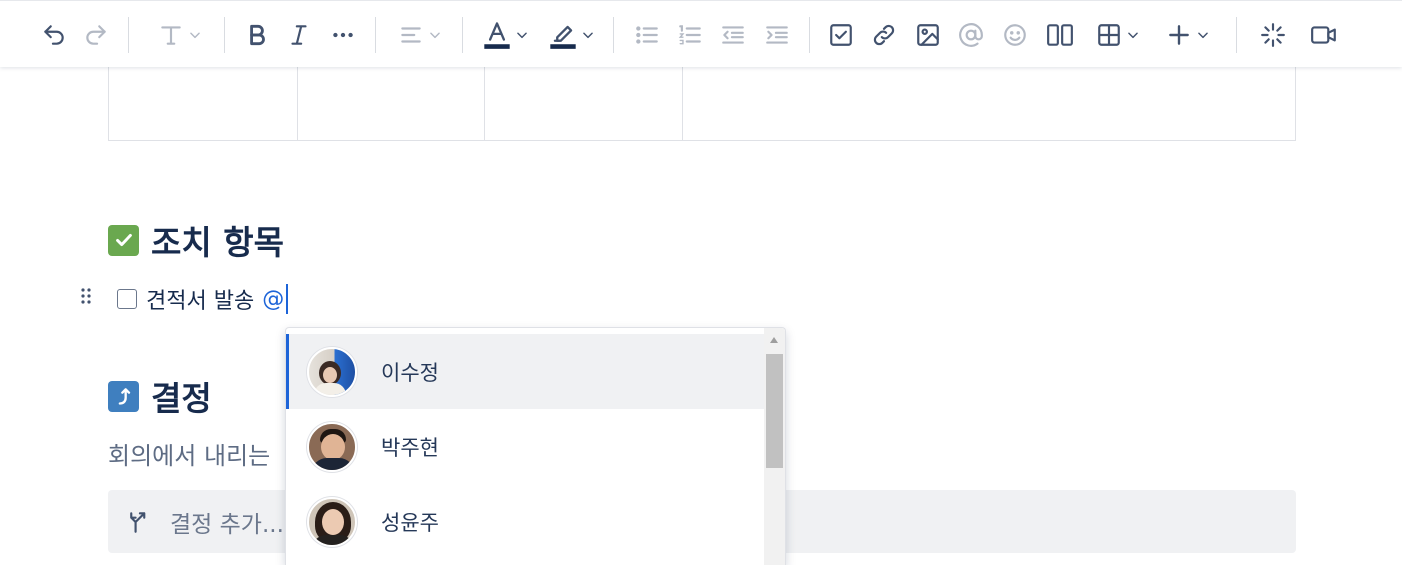  I want to click on image-button, so click(928, 35).